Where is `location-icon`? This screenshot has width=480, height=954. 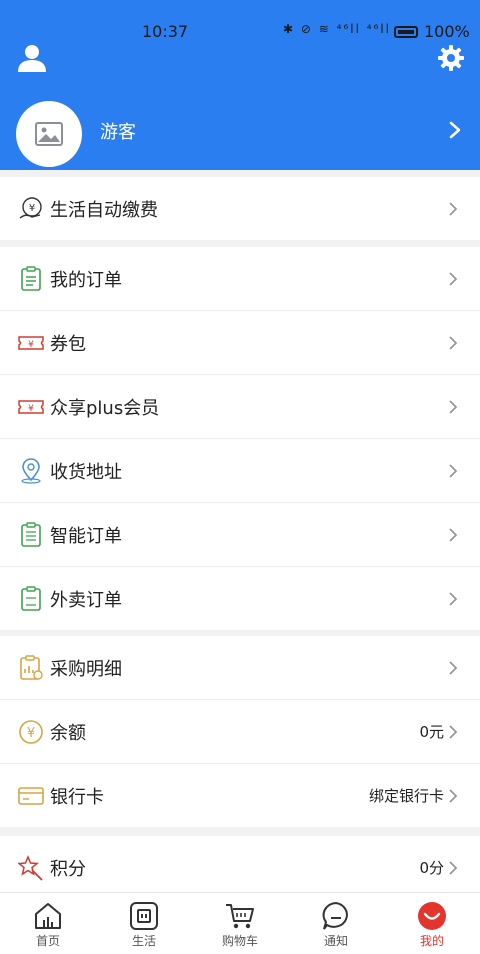
location-icon is located at coordinates (31, 471).